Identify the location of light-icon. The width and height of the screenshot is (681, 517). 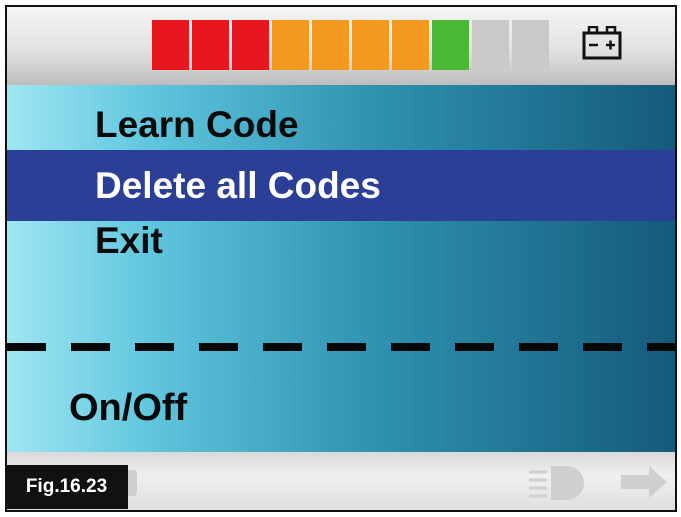
(557, 483).